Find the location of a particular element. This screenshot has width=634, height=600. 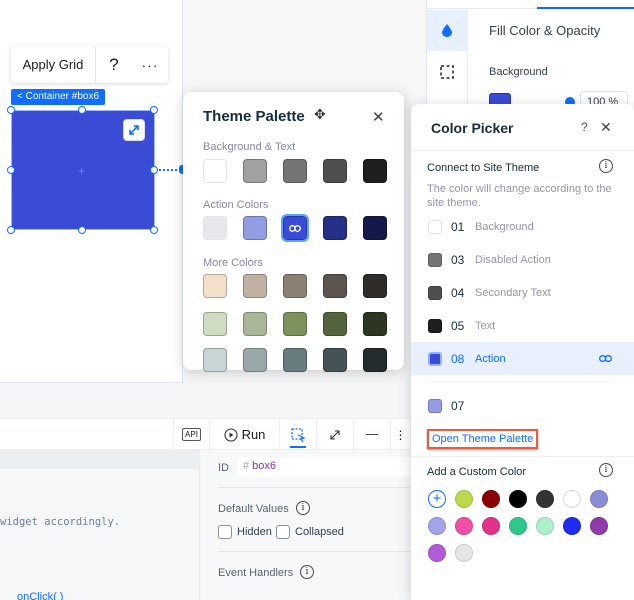

apply-grid-button: Apply Grid is located at coordinates (53, 64).